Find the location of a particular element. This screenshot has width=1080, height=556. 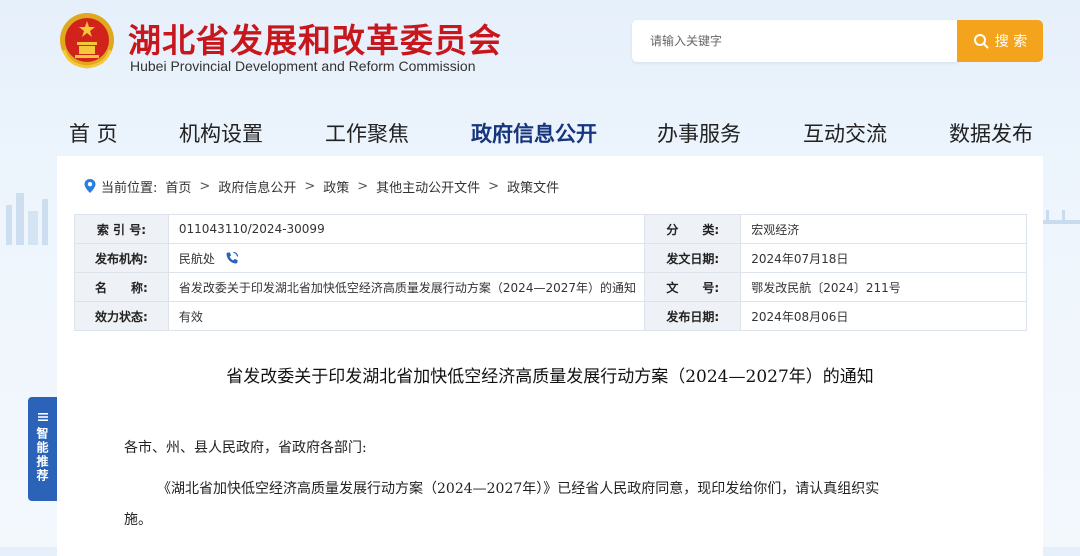

breadcrumb: 当前位置: 首页 > 政府信息公开 > 政策 > 其他主动公开文件 > 政策文件 is located at coordinates (321, 186).